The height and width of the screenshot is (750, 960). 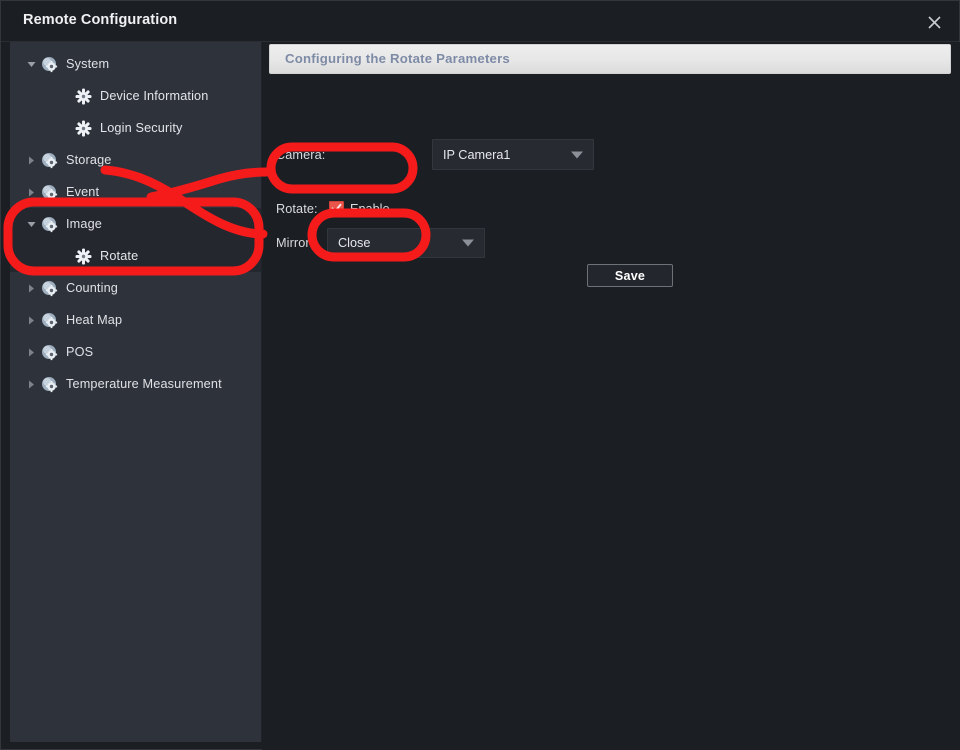 I want to click on section-banner: Configuring the Rotate Parameters, so click(x=610, y=59).